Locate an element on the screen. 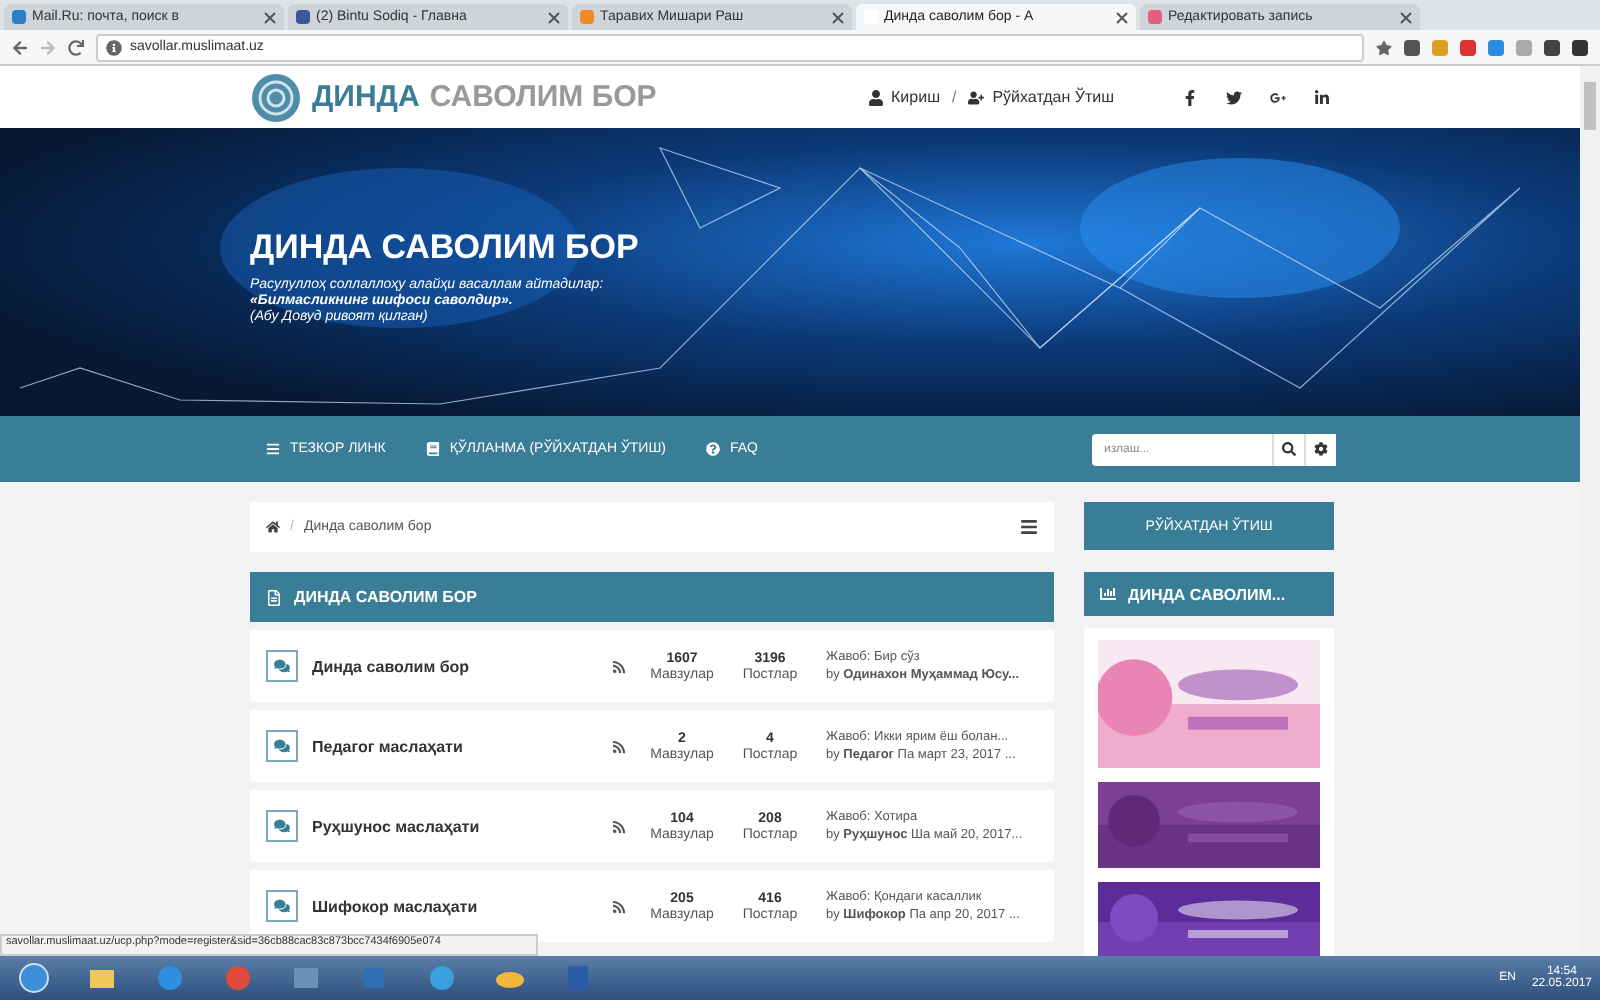 The image size is (1600, 1000). forum-name: Динда саволим бор is located at coordinates (462, 666).